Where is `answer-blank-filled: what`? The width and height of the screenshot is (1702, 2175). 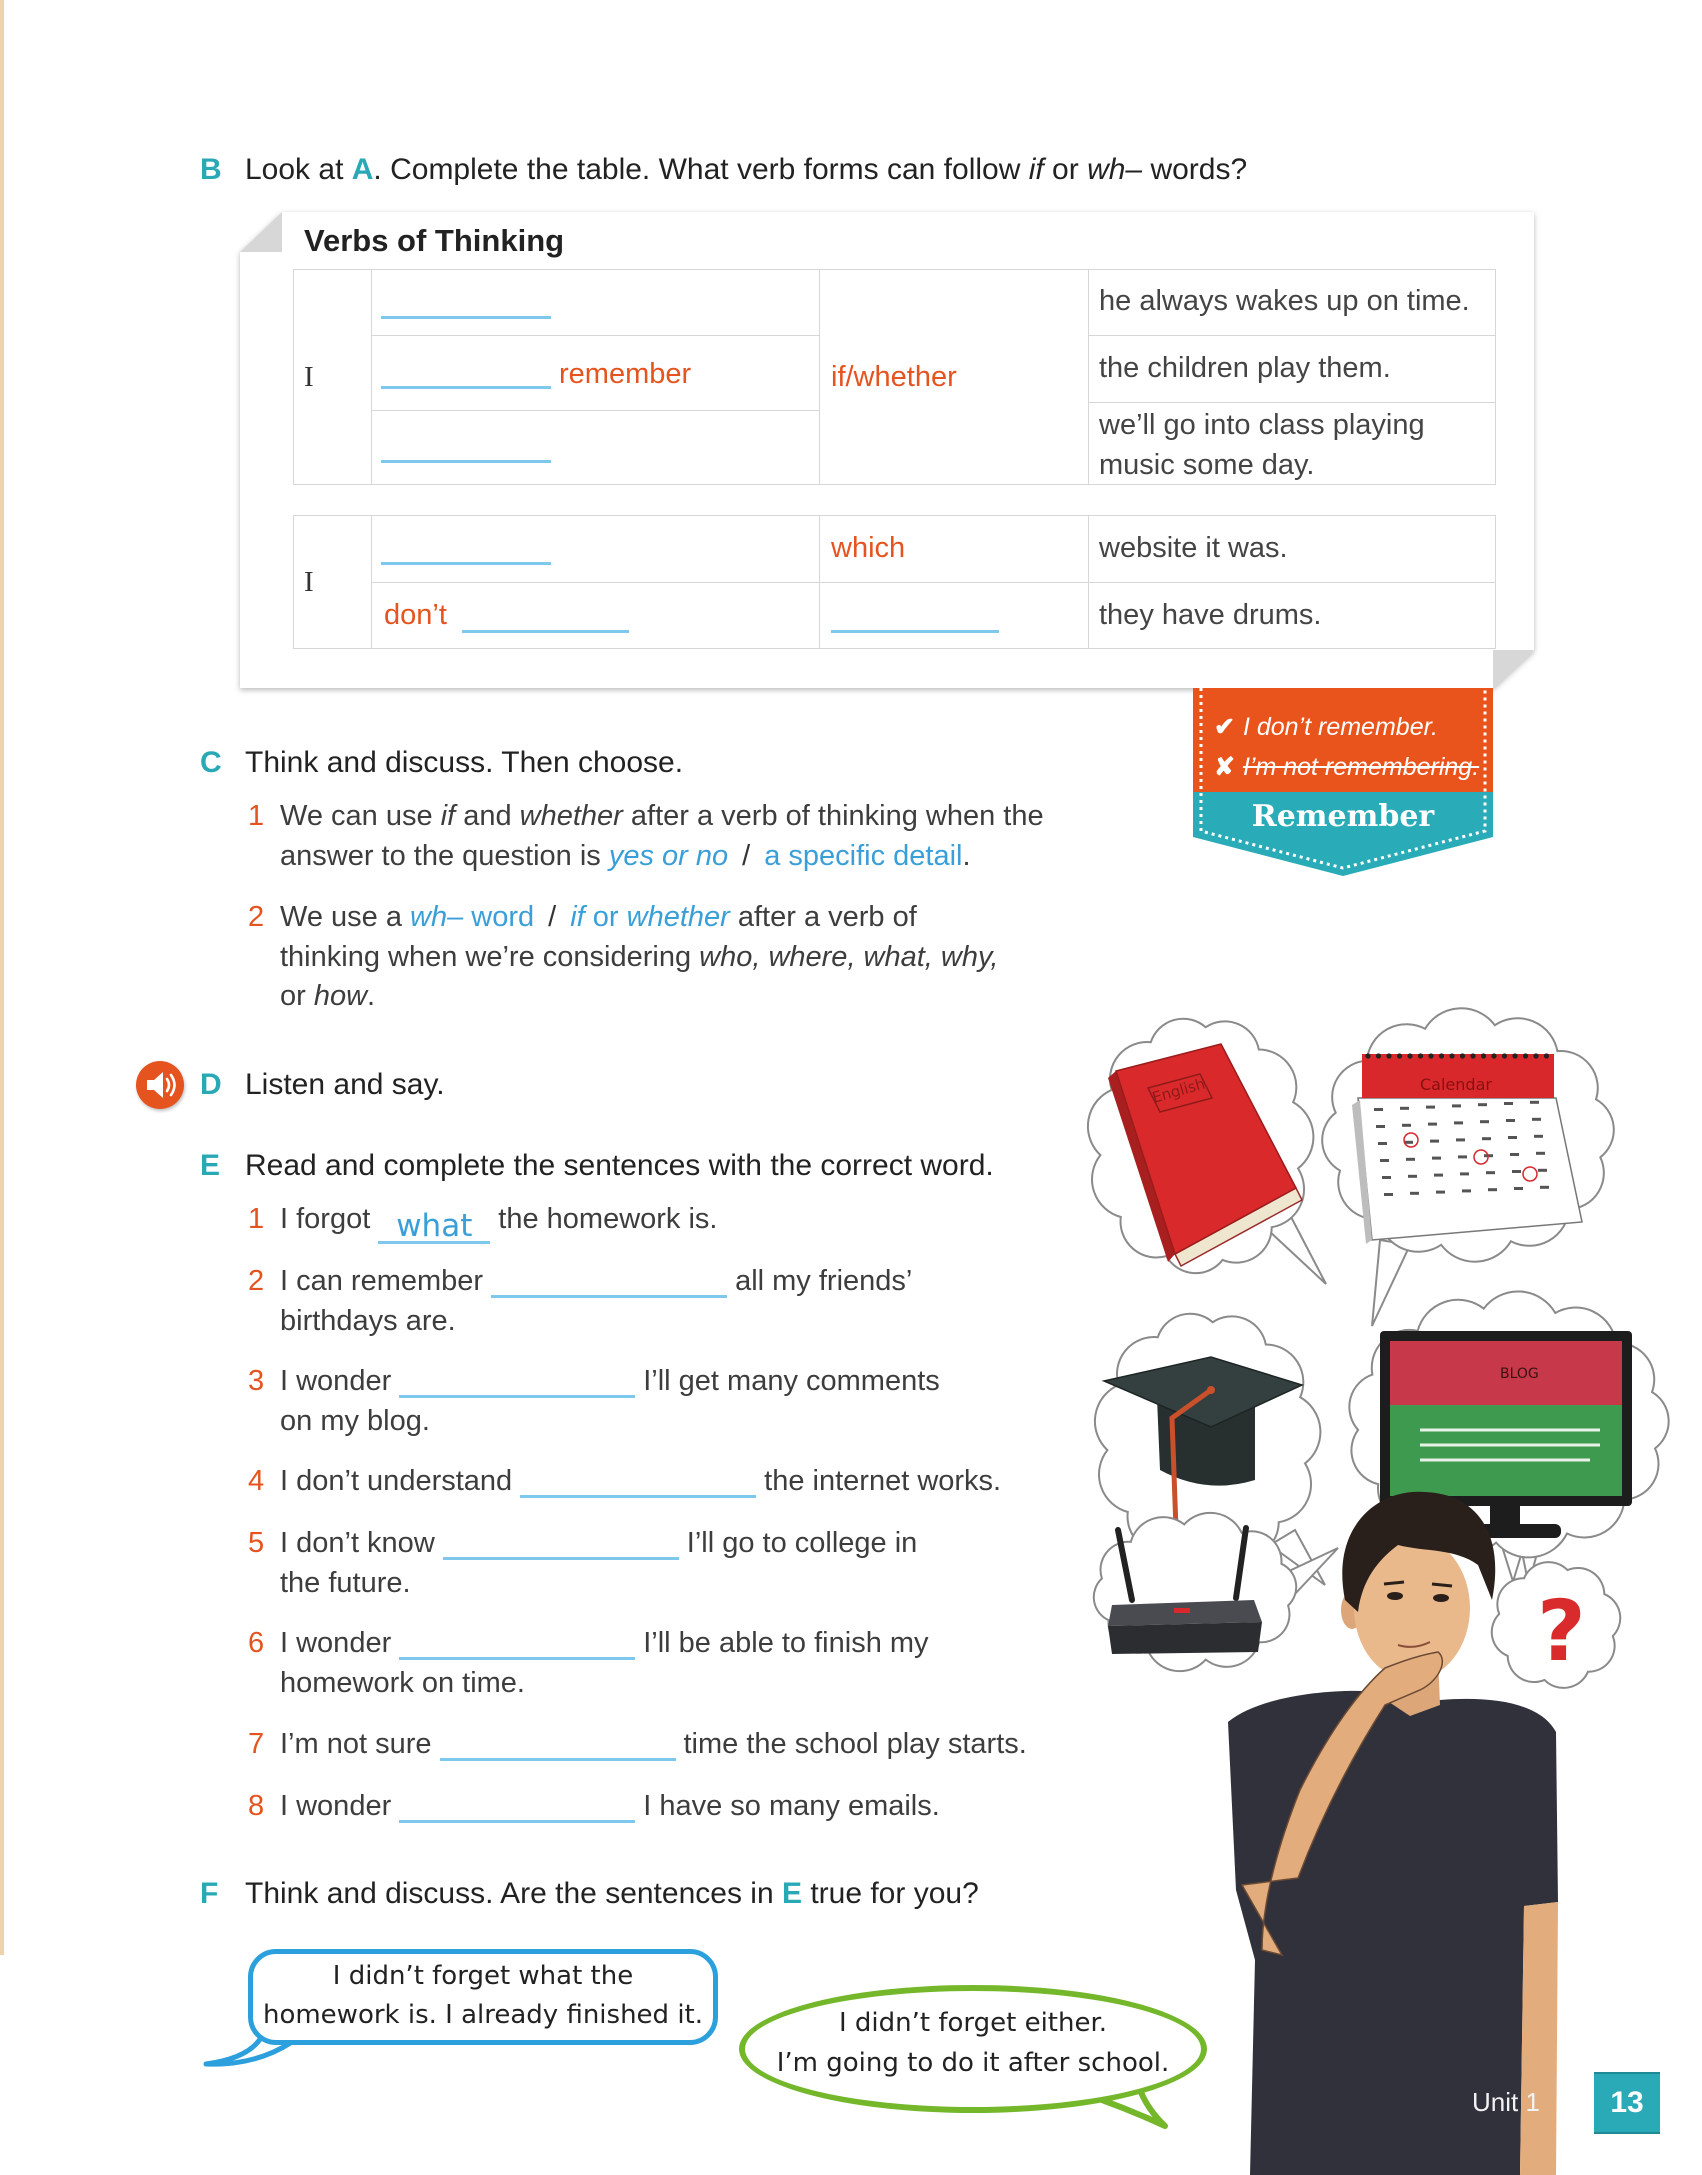 answer-blank-filled: what is located at coordinates (434, 1227).